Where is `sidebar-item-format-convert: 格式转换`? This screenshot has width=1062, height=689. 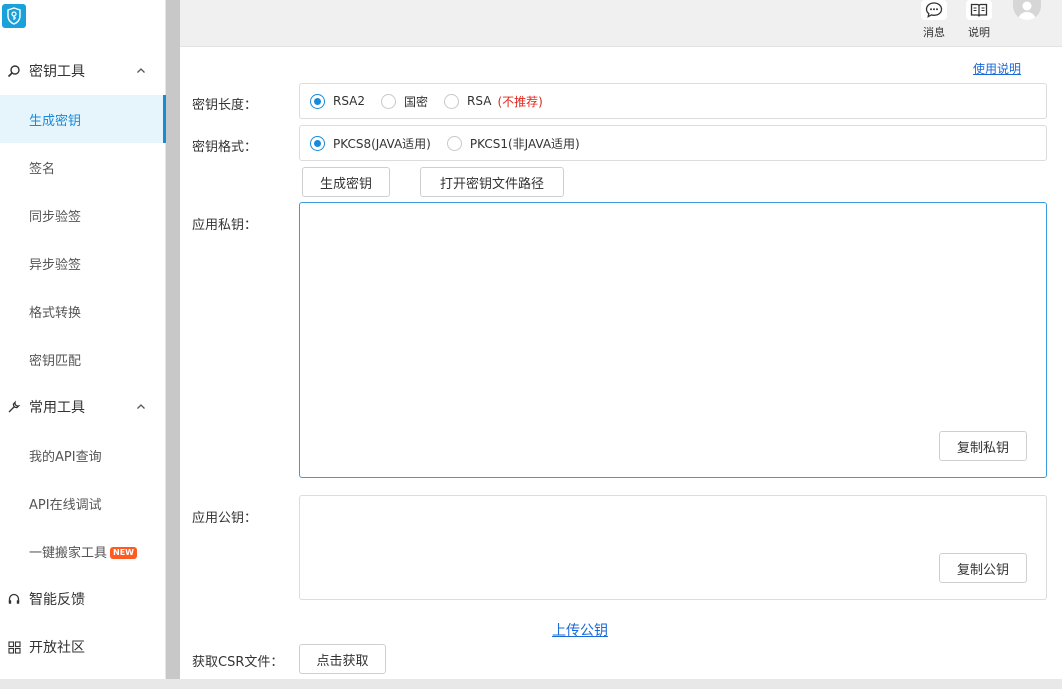
sidebar-item-format-convert: 格式转换 is located at coordinates (83, 311).